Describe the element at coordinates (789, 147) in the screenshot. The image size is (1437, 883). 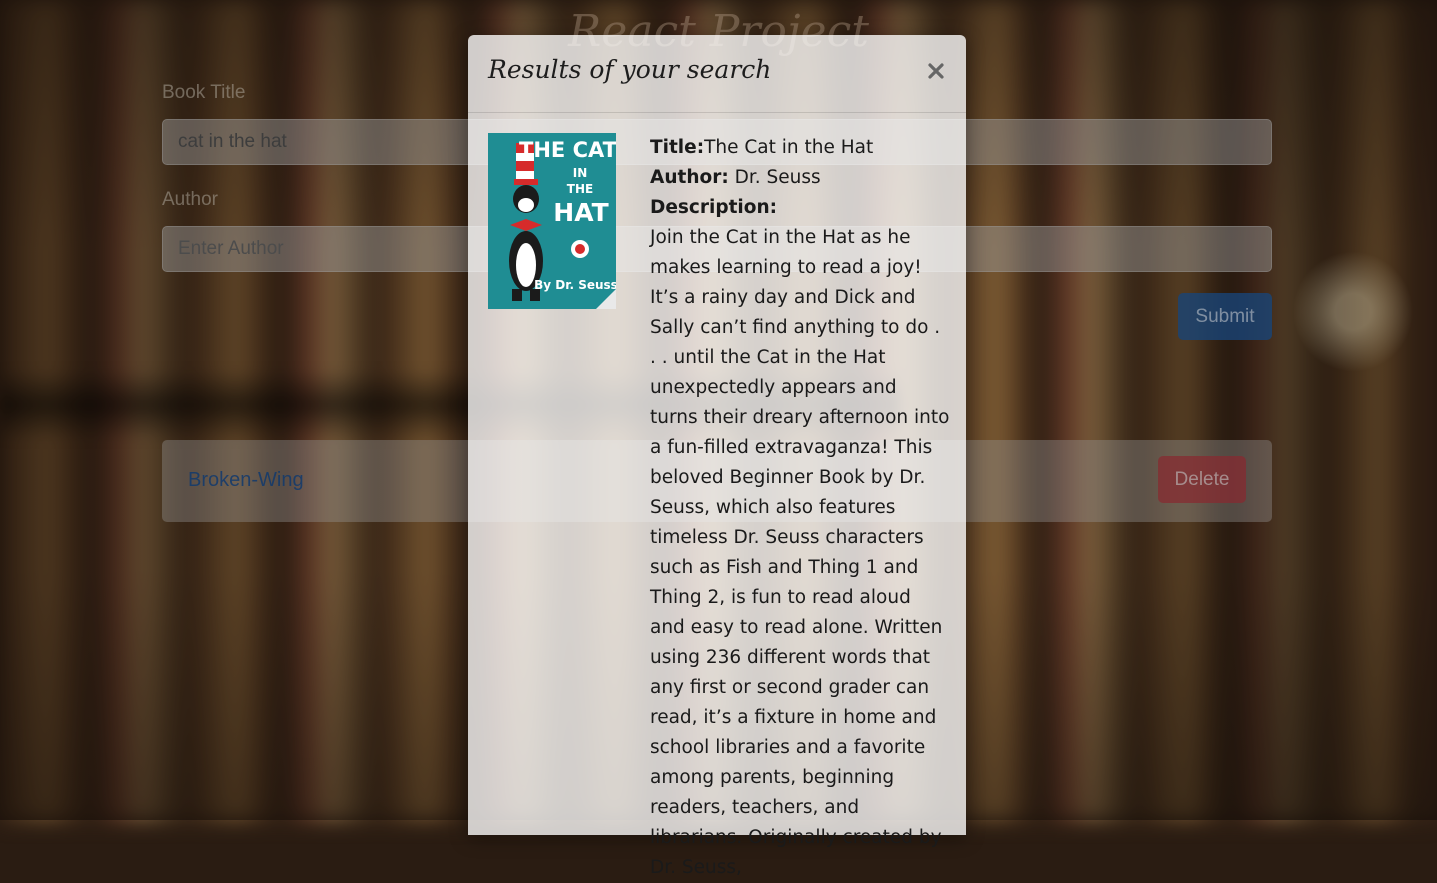
I see `book-title: The Cat in the Hat` at that location.